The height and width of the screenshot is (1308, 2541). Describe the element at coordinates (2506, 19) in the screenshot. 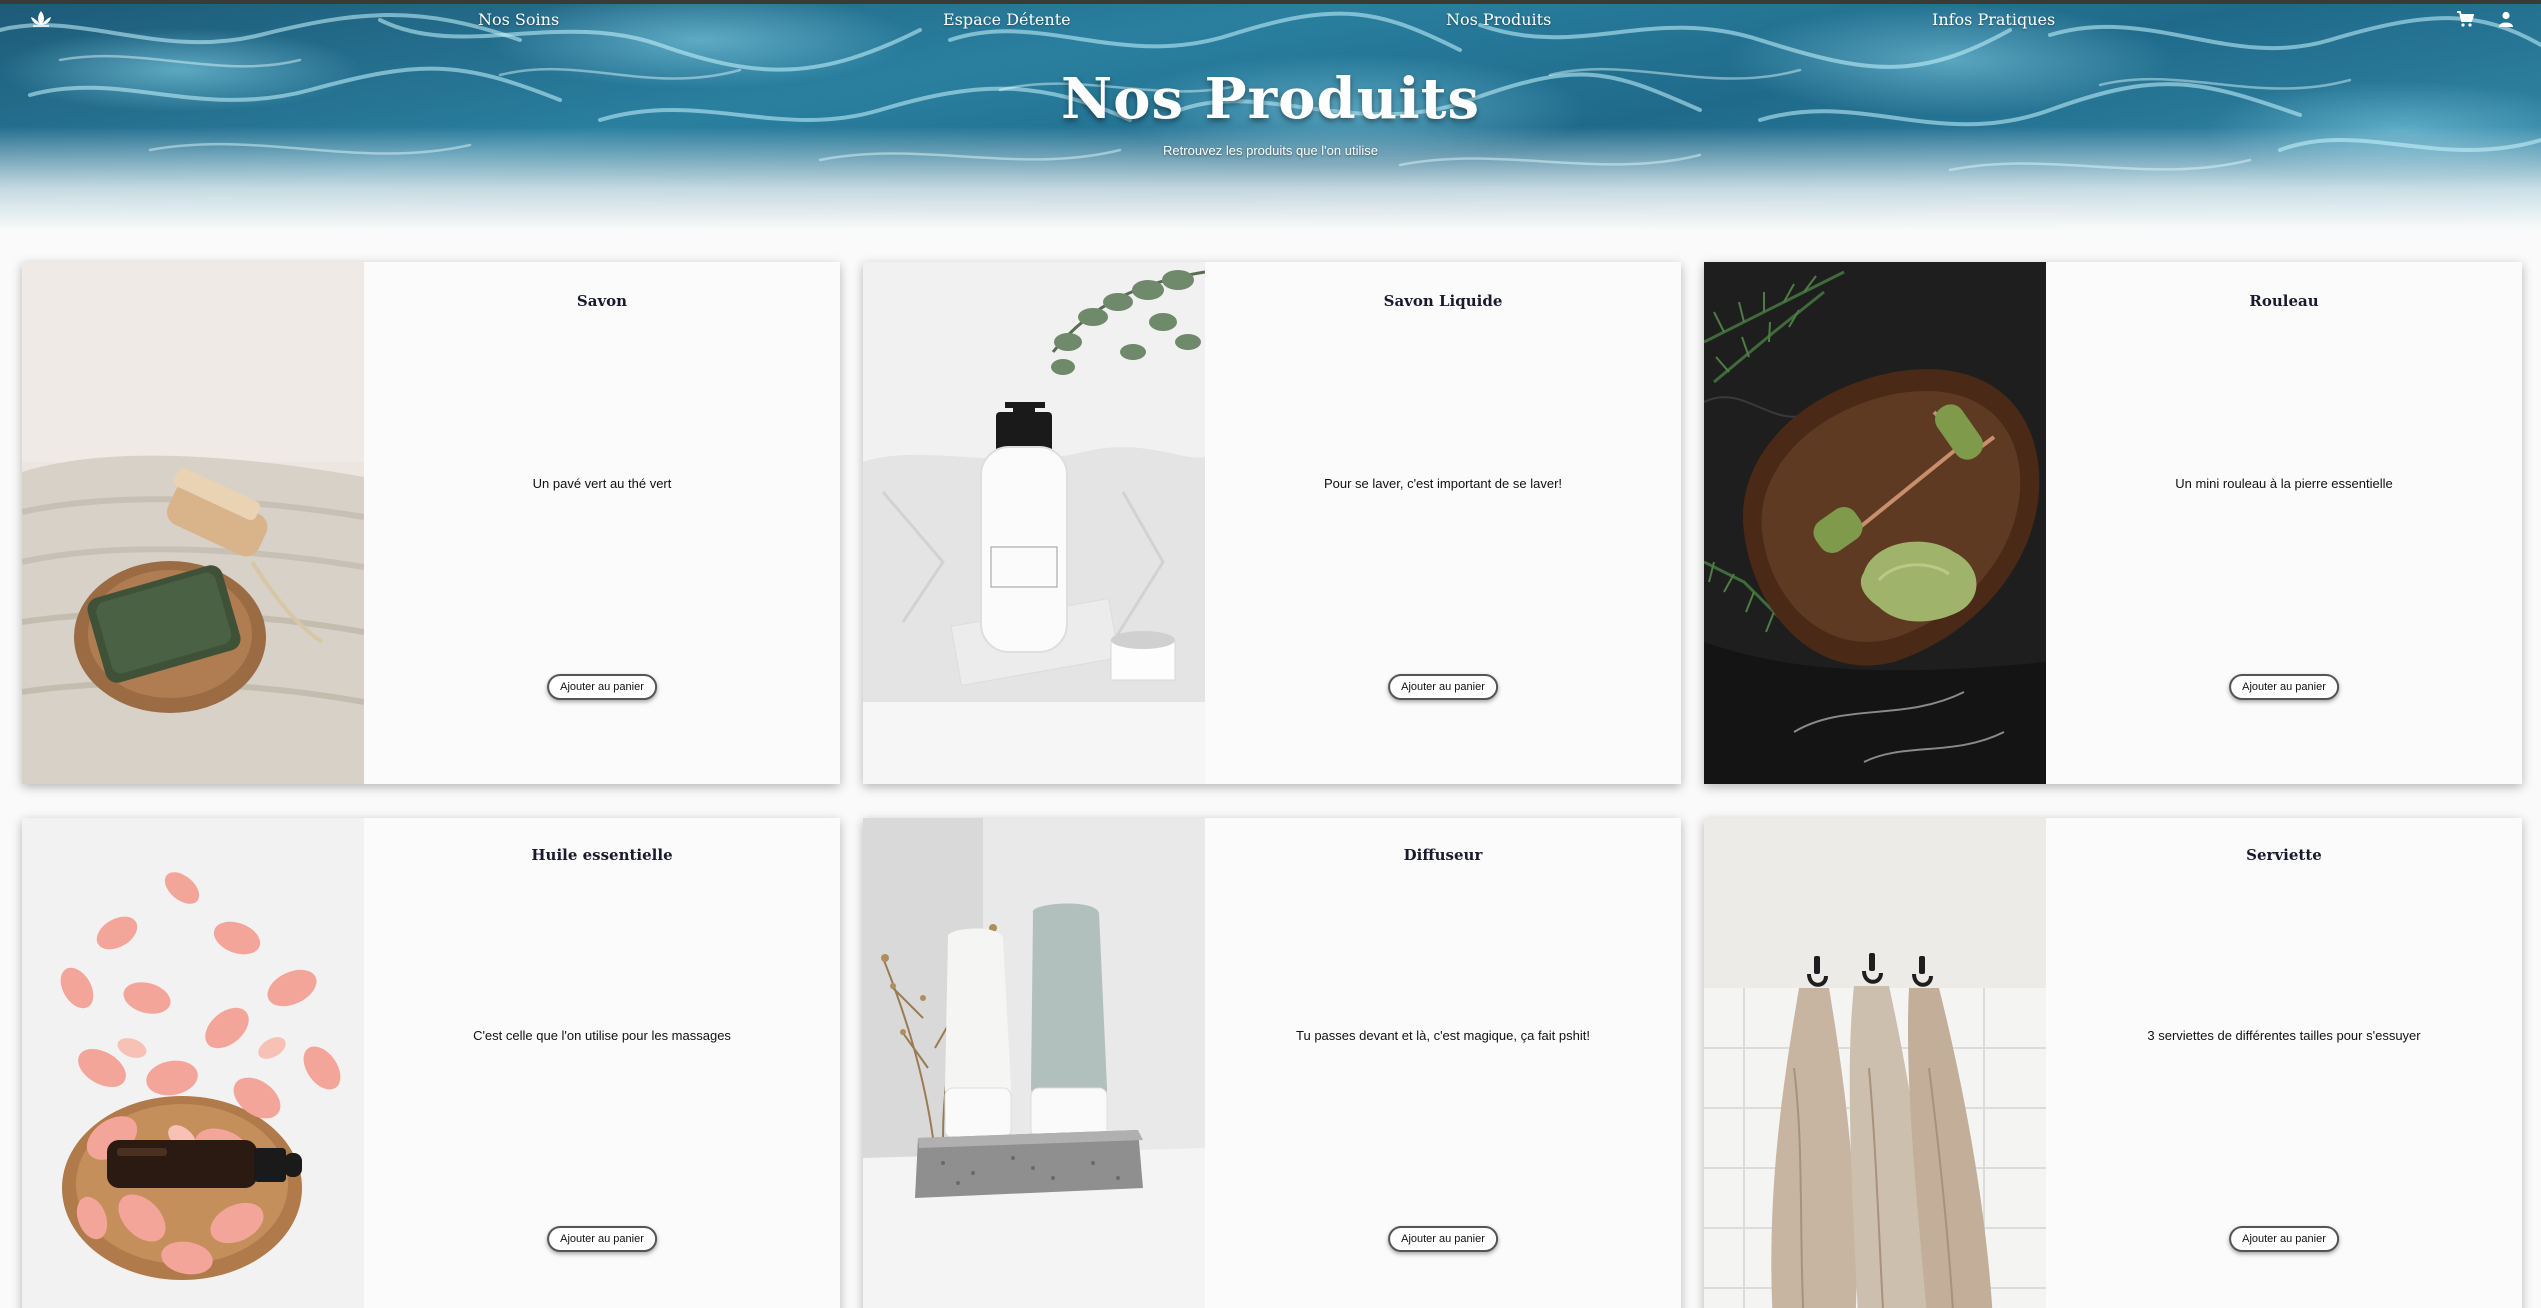

I see `user-icon` at that location.